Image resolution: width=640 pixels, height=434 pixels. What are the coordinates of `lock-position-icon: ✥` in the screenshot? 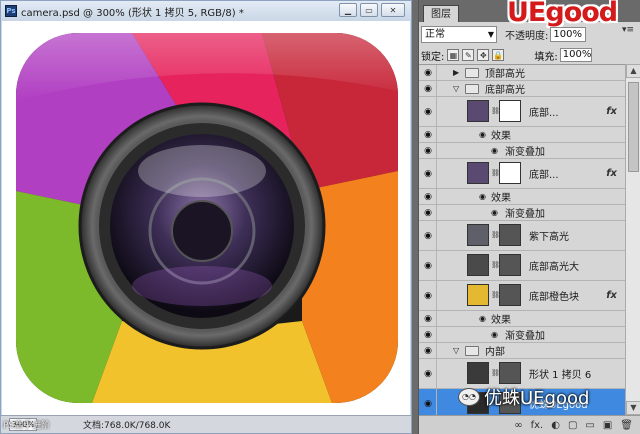 It's located at (483, 55).